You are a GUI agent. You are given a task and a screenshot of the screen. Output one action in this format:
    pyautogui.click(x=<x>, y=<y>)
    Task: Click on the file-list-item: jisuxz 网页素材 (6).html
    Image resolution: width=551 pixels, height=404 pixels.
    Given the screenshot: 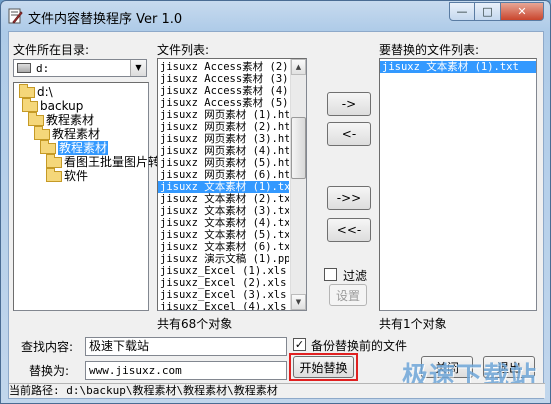 What is the action you would take?
    pyautogui.click(x=223, y=175)
    